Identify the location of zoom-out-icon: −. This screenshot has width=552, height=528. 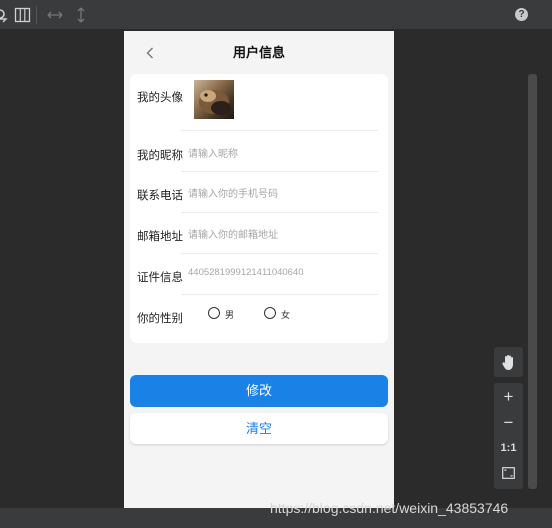
(508, 422).